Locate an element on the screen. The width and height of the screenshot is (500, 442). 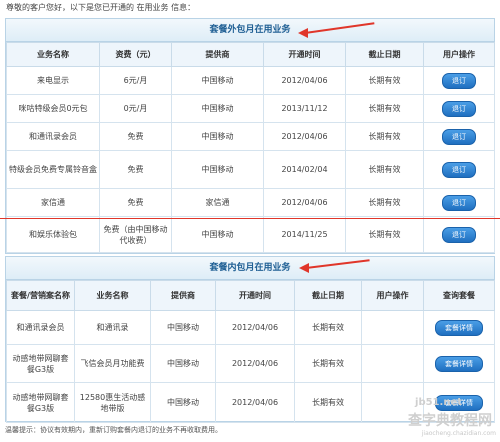
service-name: 咪咕特级会员0元包 is located at coordinates (53, 108).